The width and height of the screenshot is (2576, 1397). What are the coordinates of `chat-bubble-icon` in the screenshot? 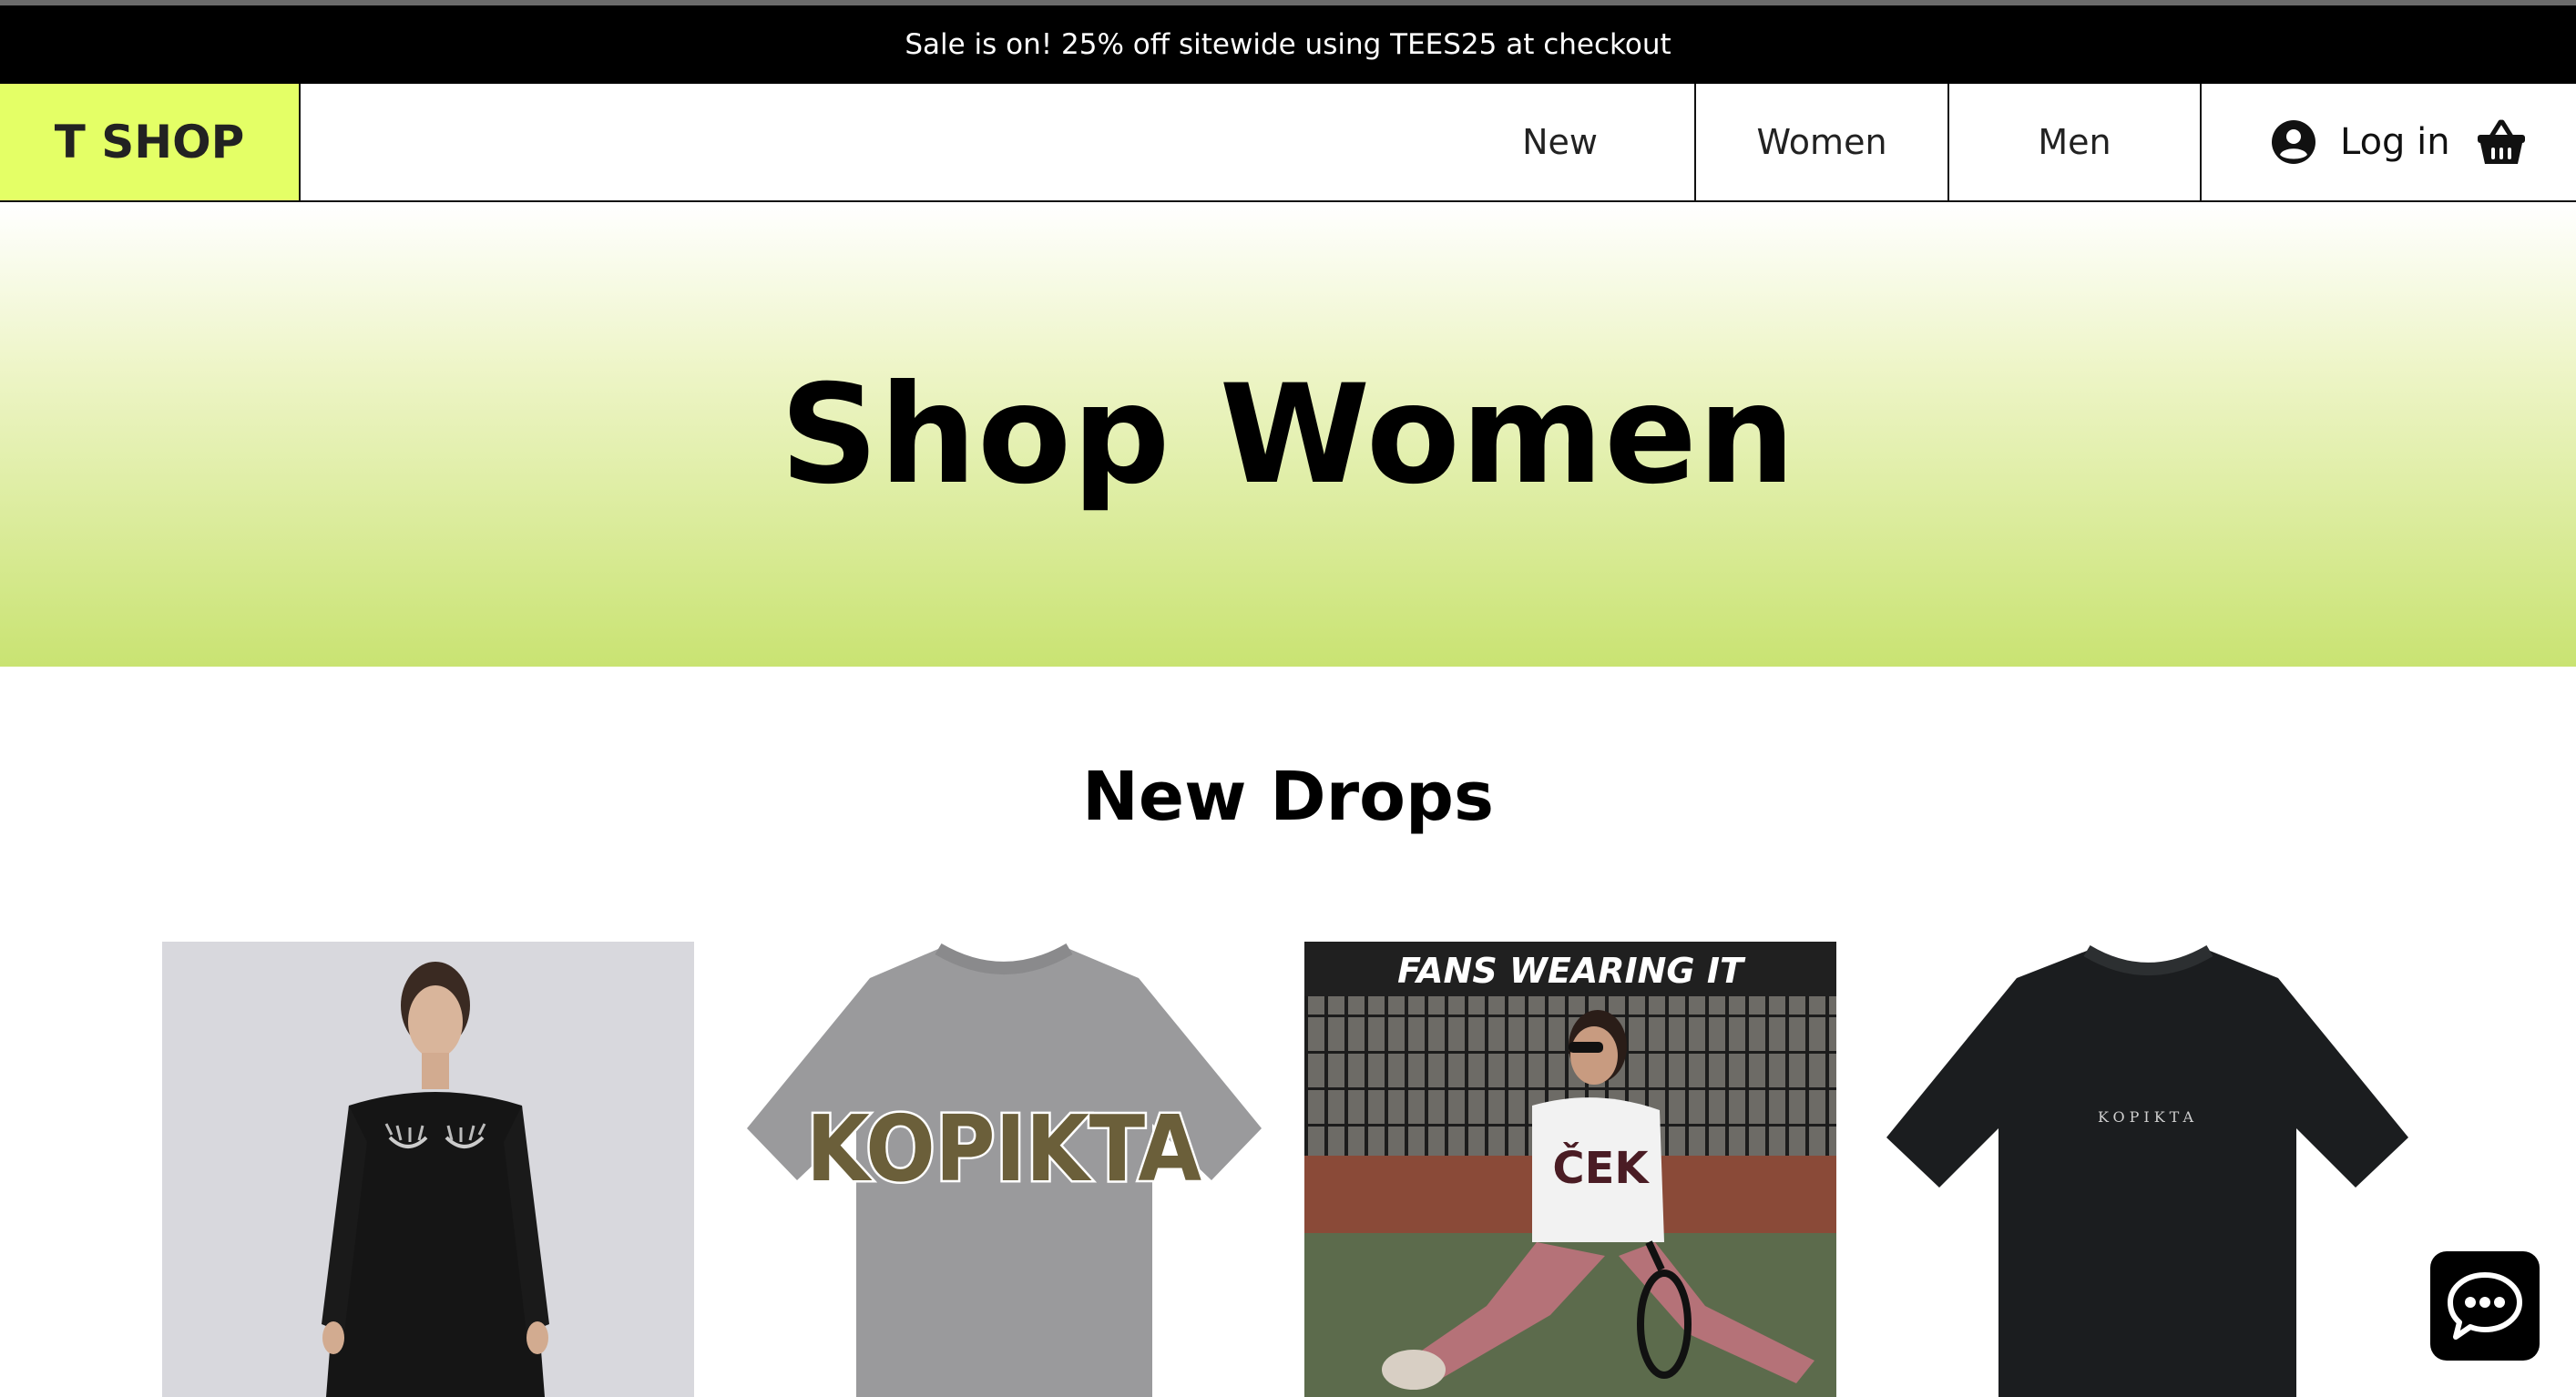 It's located at (2485, 1306).